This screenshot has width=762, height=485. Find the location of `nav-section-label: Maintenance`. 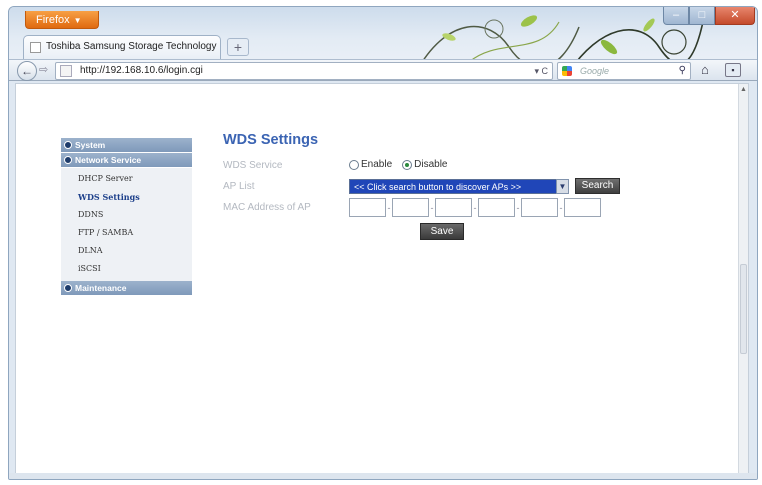

nav-section-label: Maintenance is located at coordinates (101, 288).